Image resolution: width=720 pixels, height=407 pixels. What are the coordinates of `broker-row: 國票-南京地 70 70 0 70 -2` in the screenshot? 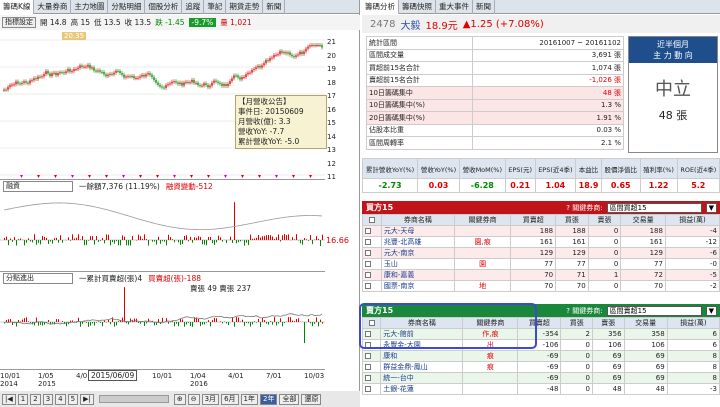 It's located at (541, 286).